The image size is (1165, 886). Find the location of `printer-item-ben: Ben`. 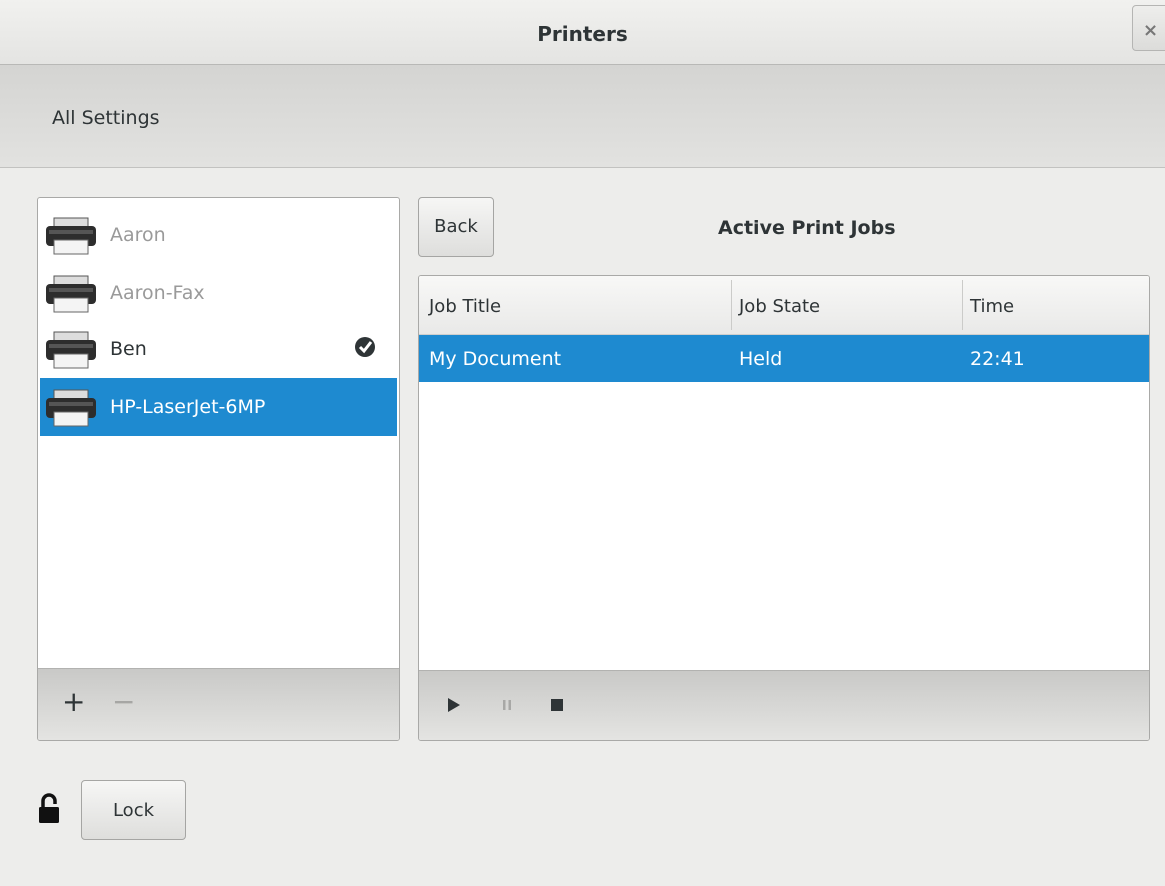

printer-item-ben: Ben is located at coordinates (218, 349).